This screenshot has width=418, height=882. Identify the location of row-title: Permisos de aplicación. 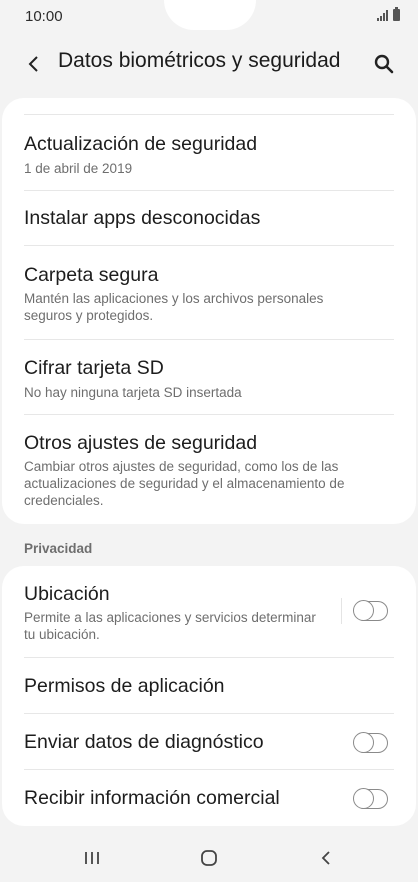
(124, 686).